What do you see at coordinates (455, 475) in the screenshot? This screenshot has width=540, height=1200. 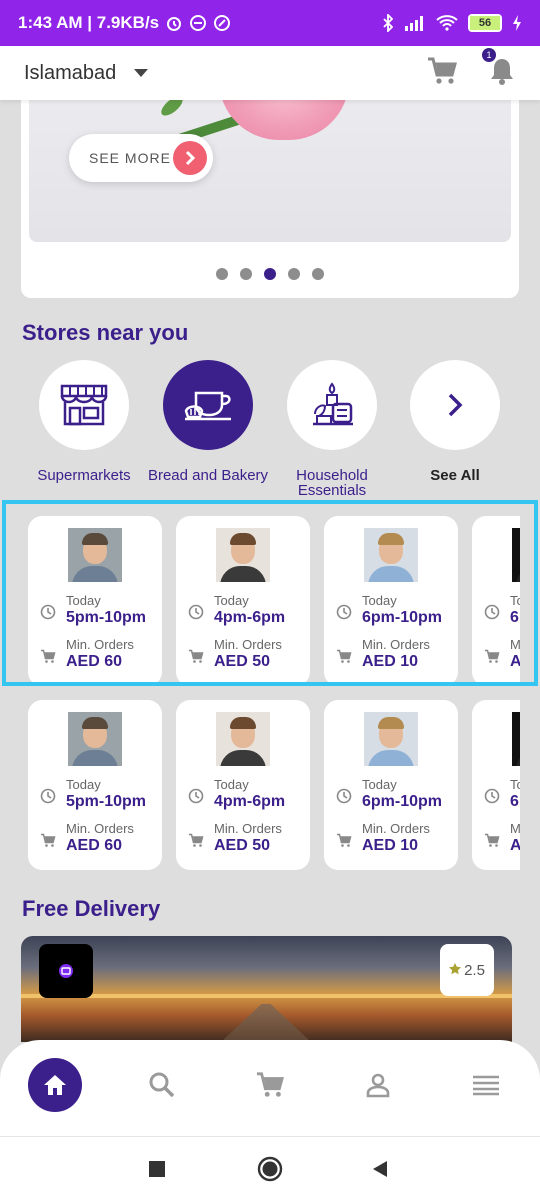 I see `see-all-label: See All` at bounding box center [455, 475].